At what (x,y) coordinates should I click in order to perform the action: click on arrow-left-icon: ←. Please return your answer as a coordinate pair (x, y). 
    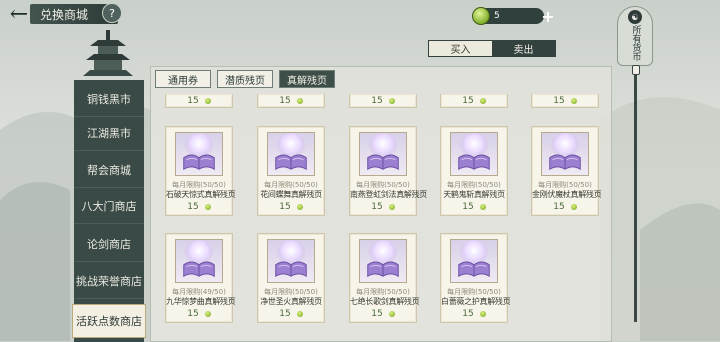
    Looking at the image, I should click on (19, 14).